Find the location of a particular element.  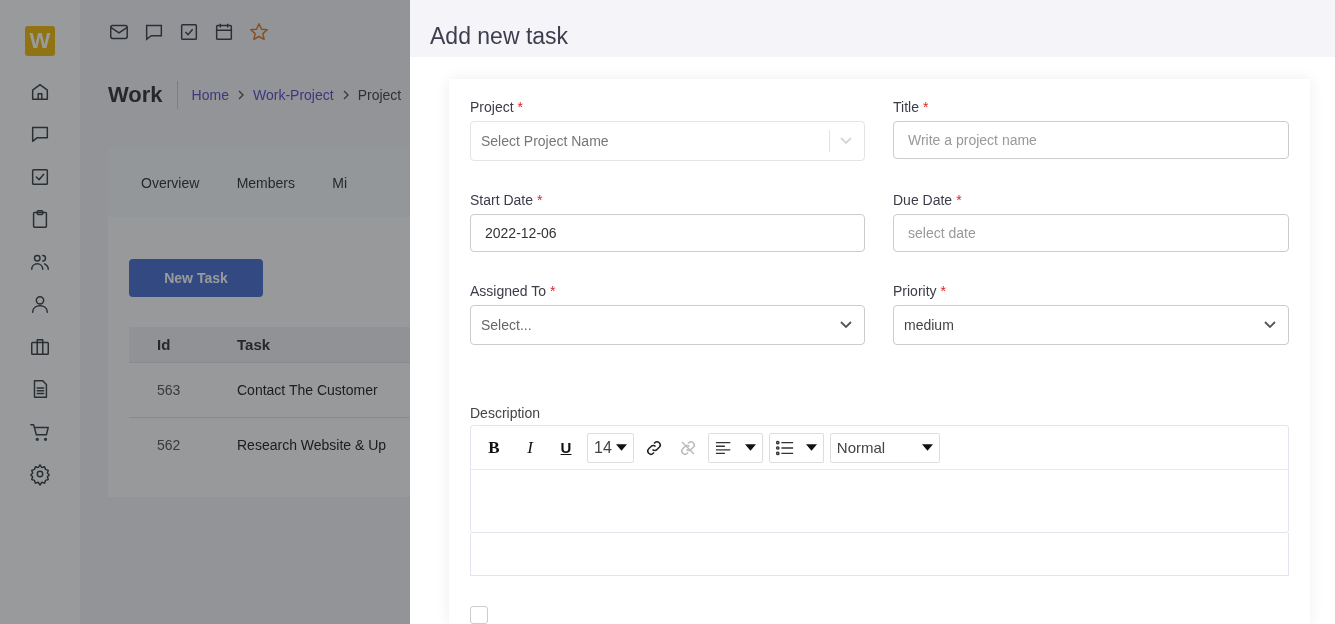

link-icon is located at coordinates (653, 447).